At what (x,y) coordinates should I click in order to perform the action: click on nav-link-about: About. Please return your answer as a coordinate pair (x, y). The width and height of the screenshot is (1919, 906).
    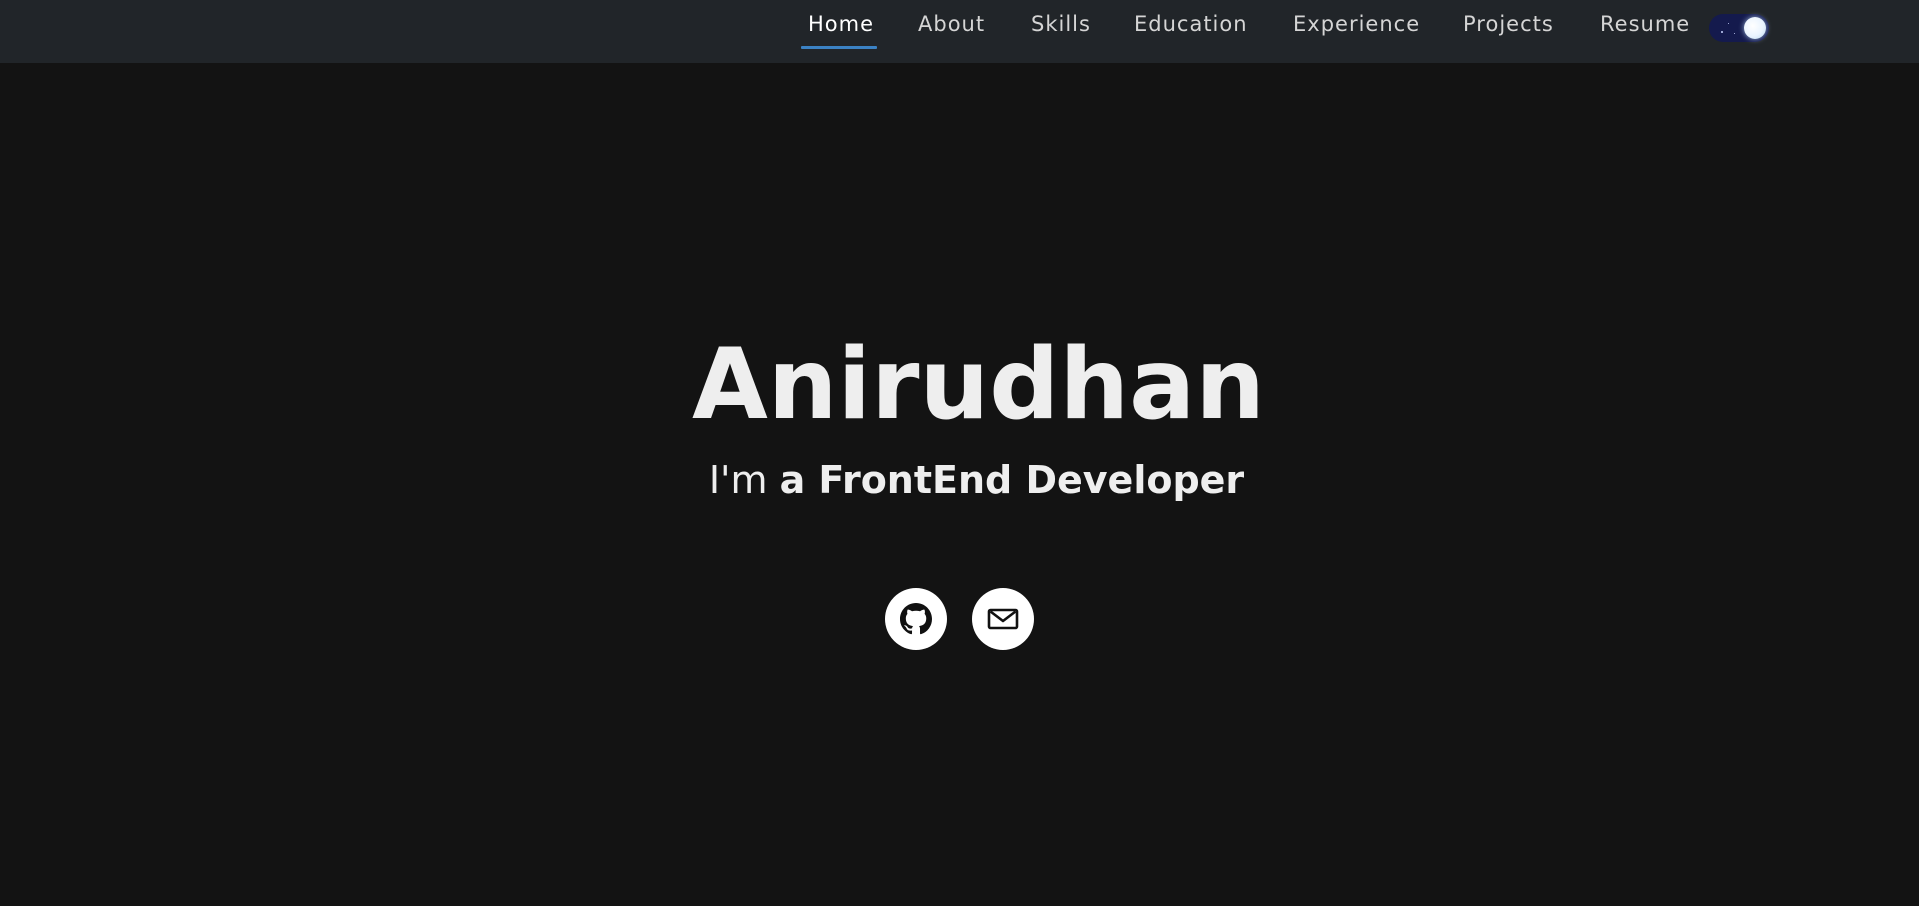
    Looking at the image, I should click on (951, 24).